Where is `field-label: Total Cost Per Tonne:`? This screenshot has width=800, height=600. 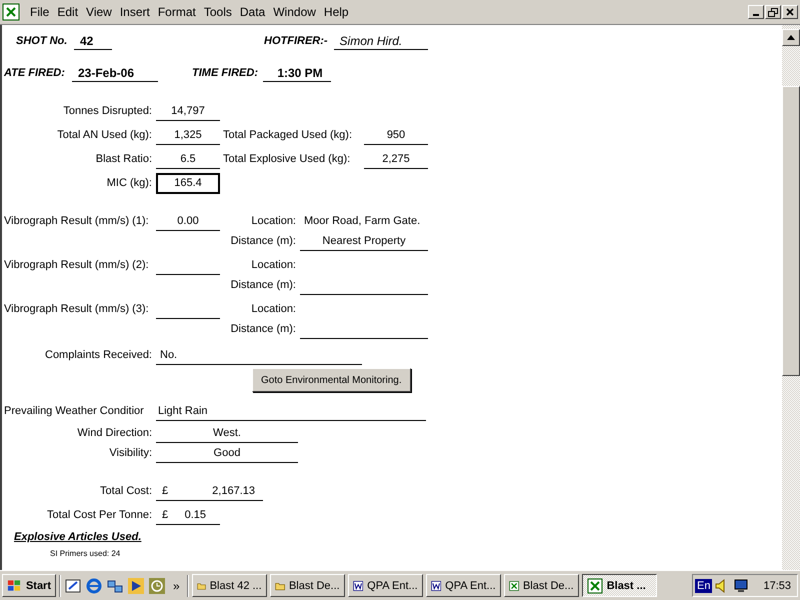
field-label: Total Cost Per Tonne: is located at coordinates (100, 515).